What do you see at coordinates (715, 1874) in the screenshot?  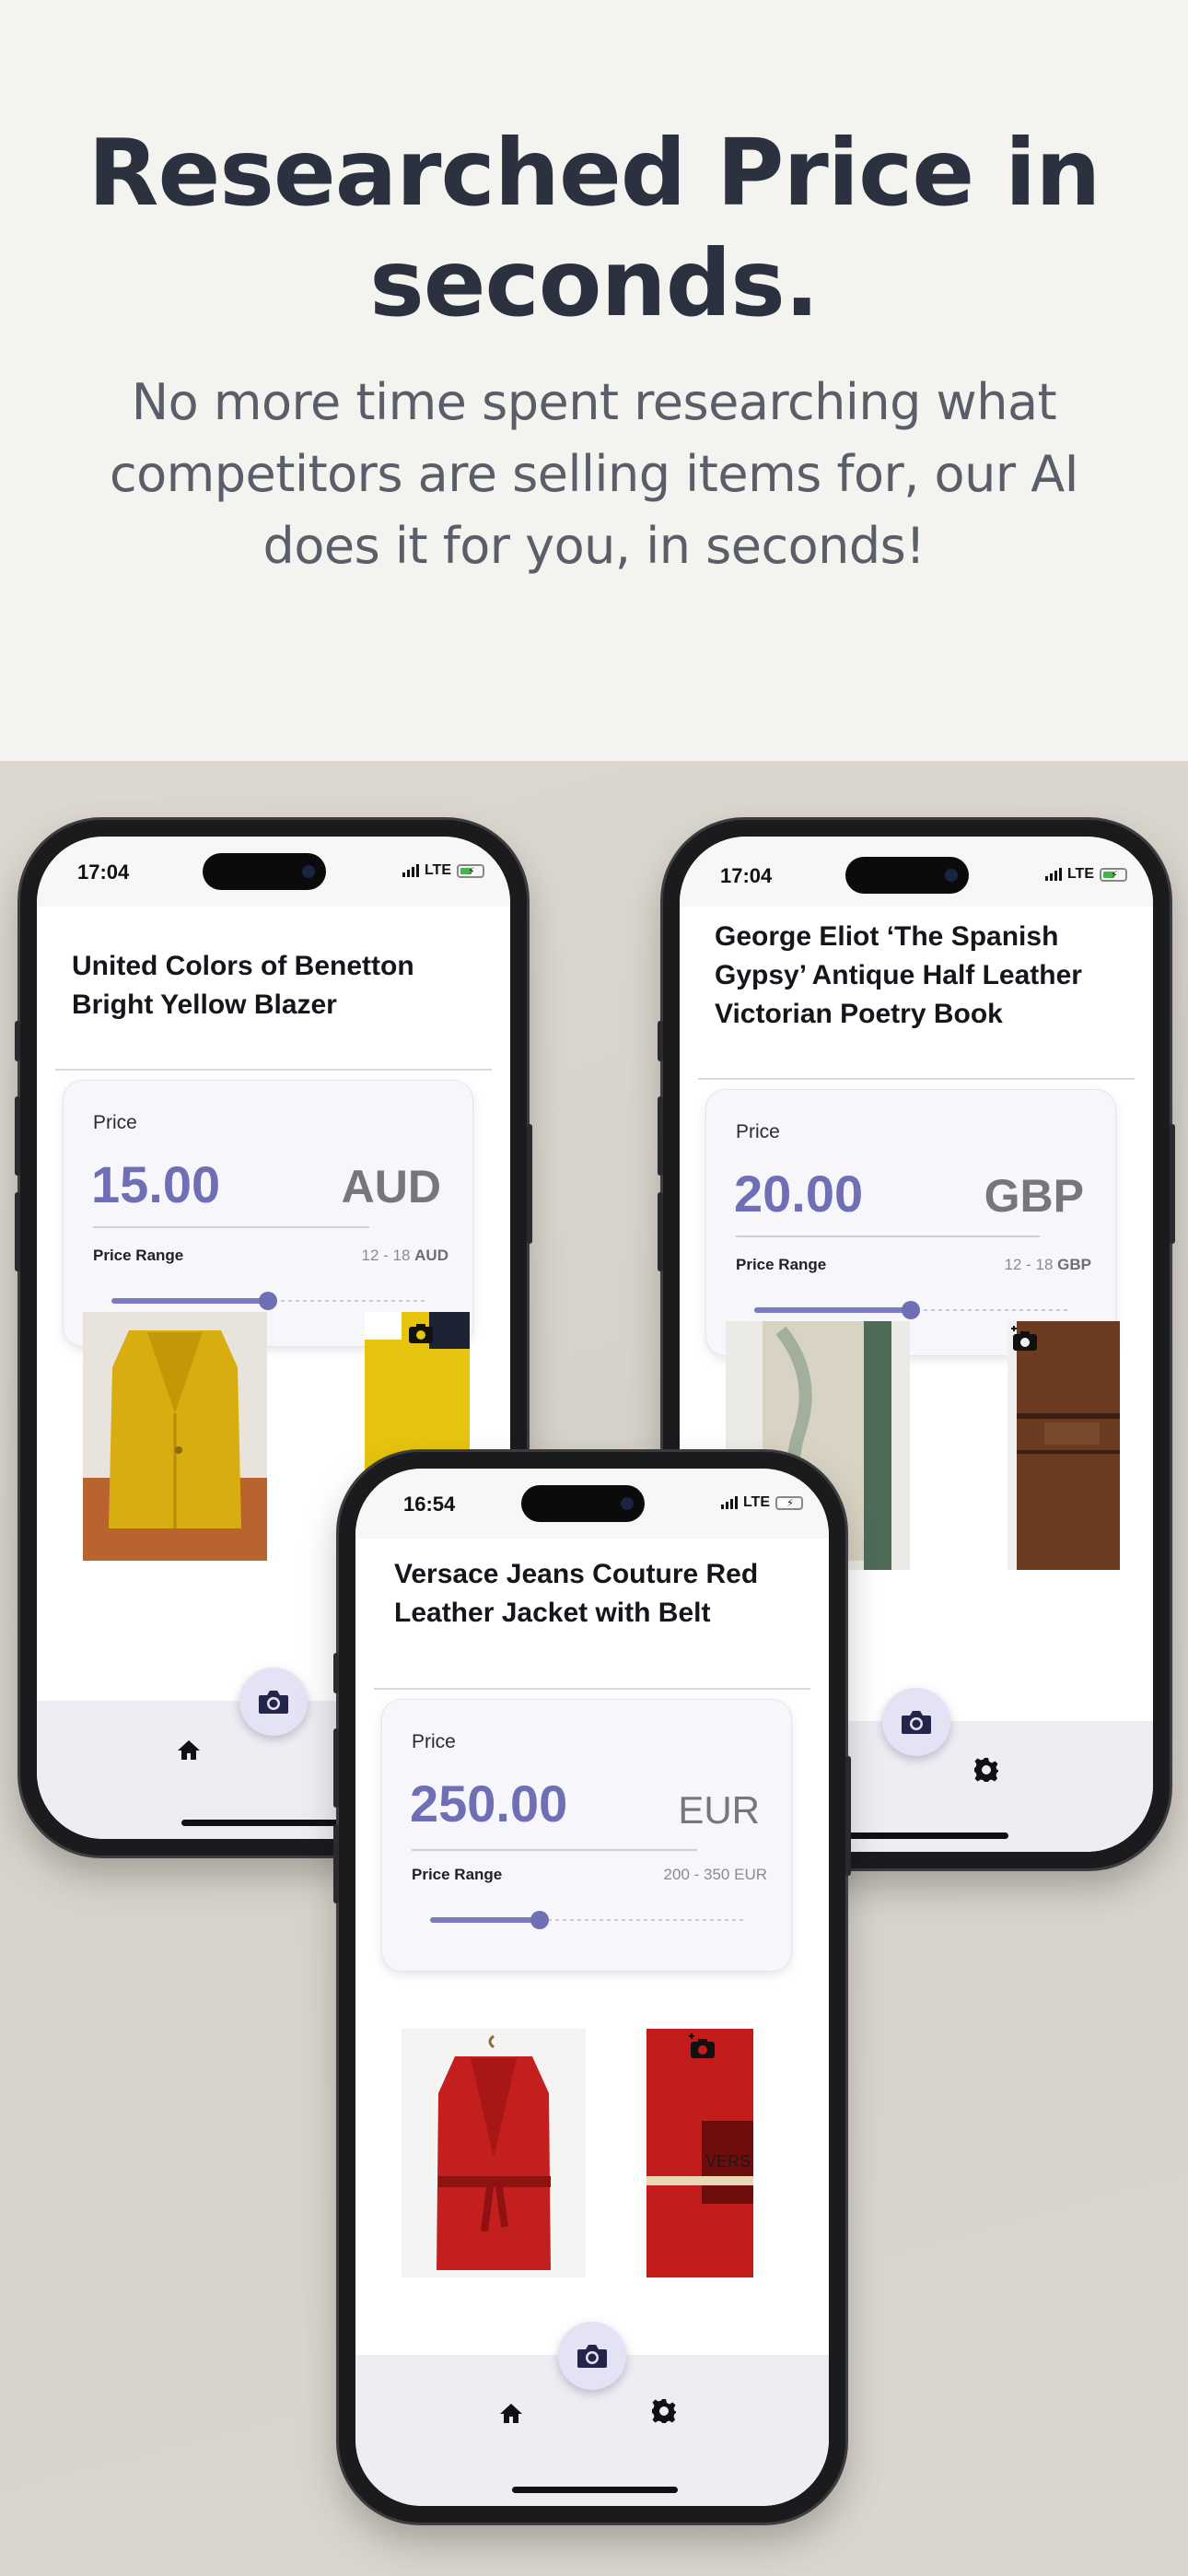 I see `price-range-value: 200 - 350 EUR` at bounding box center [715, 1874].